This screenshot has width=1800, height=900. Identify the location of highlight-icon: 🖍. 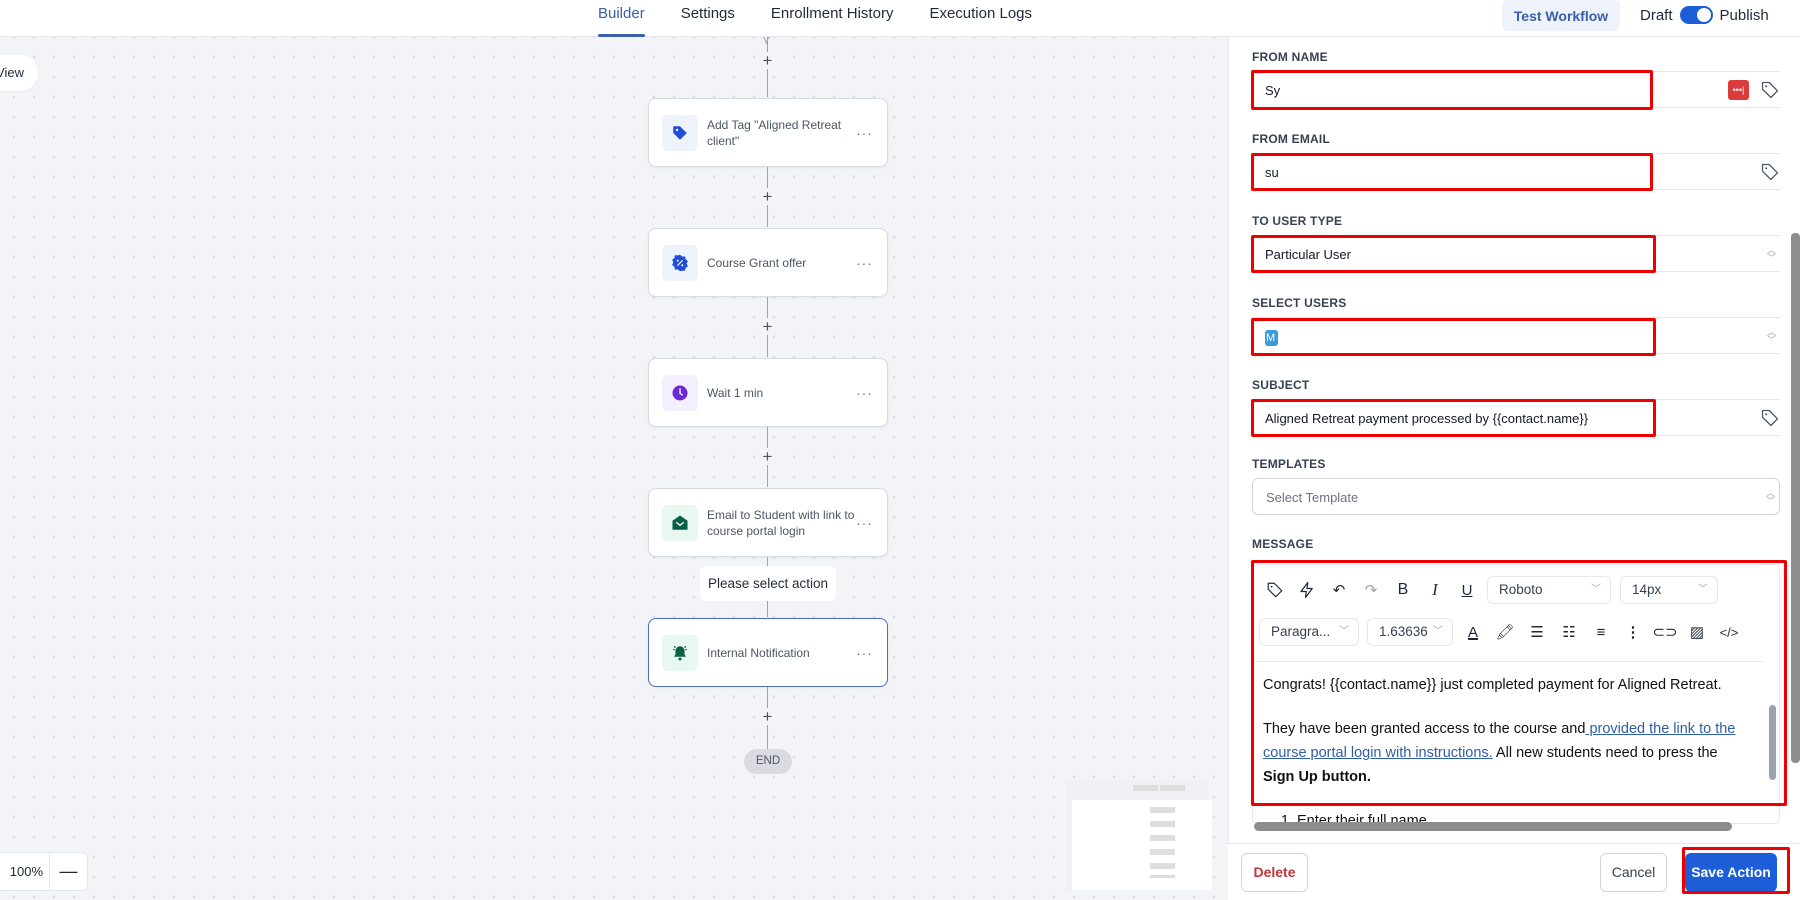
(1505, 632).